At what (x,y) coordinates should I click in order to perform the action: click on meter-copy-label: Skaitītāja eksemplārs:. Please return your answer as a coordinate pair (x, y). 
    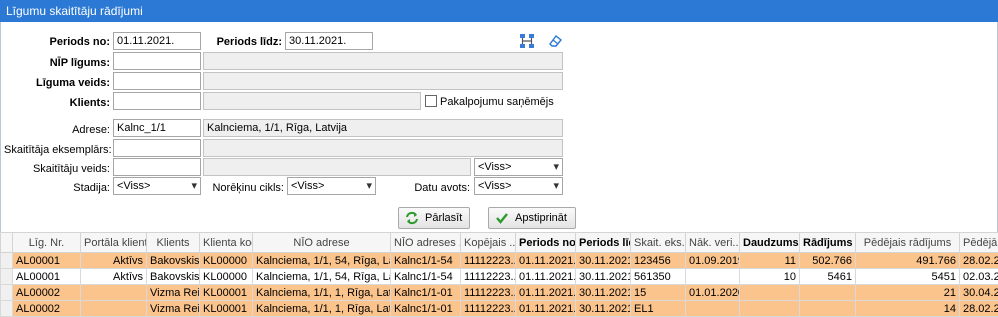
    Looking at the image, I should click on (57, 150).